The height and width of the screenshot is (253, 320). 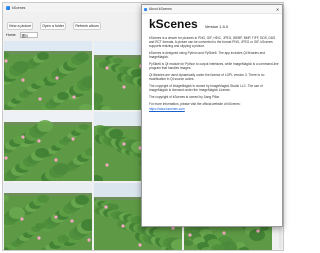 What do you see at coordinates (87, 26) in the screenshot?
I see `refresh-album-button: Refresh album` at bounding box center [87, 26].